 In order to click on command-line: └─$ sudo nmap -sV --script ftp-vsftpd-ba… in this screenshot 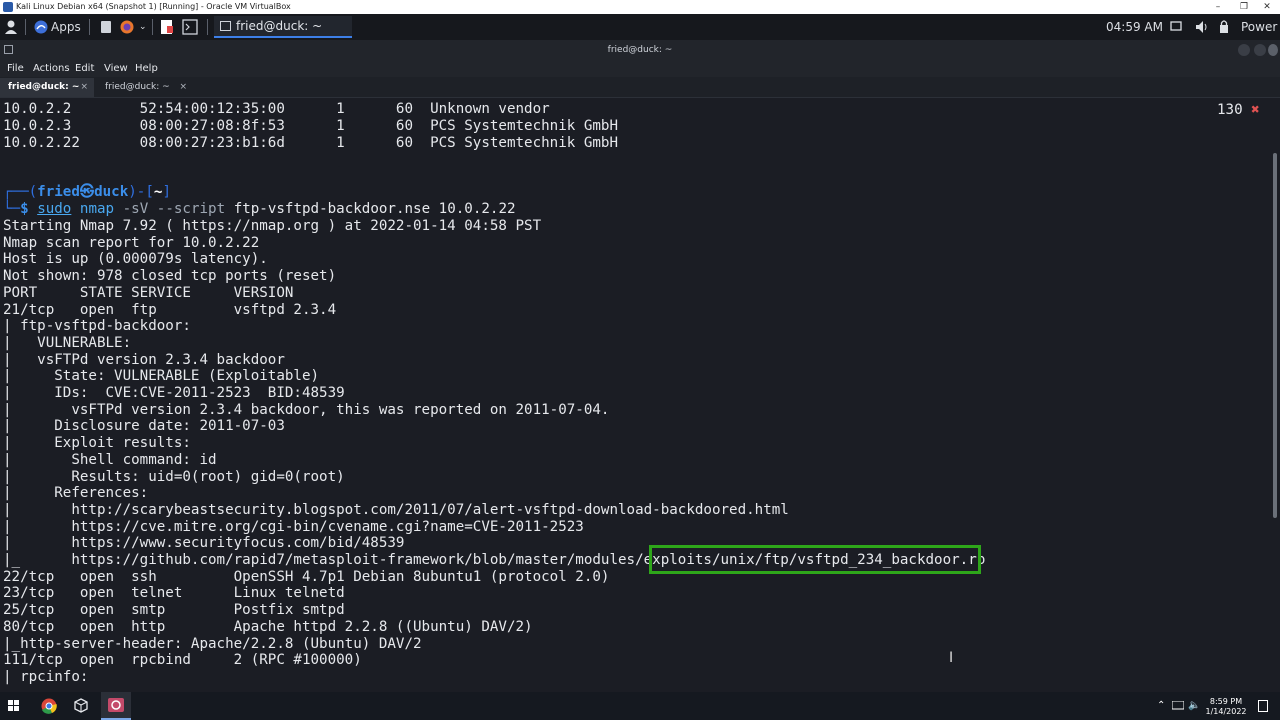, I will do `click(259, 209)`.